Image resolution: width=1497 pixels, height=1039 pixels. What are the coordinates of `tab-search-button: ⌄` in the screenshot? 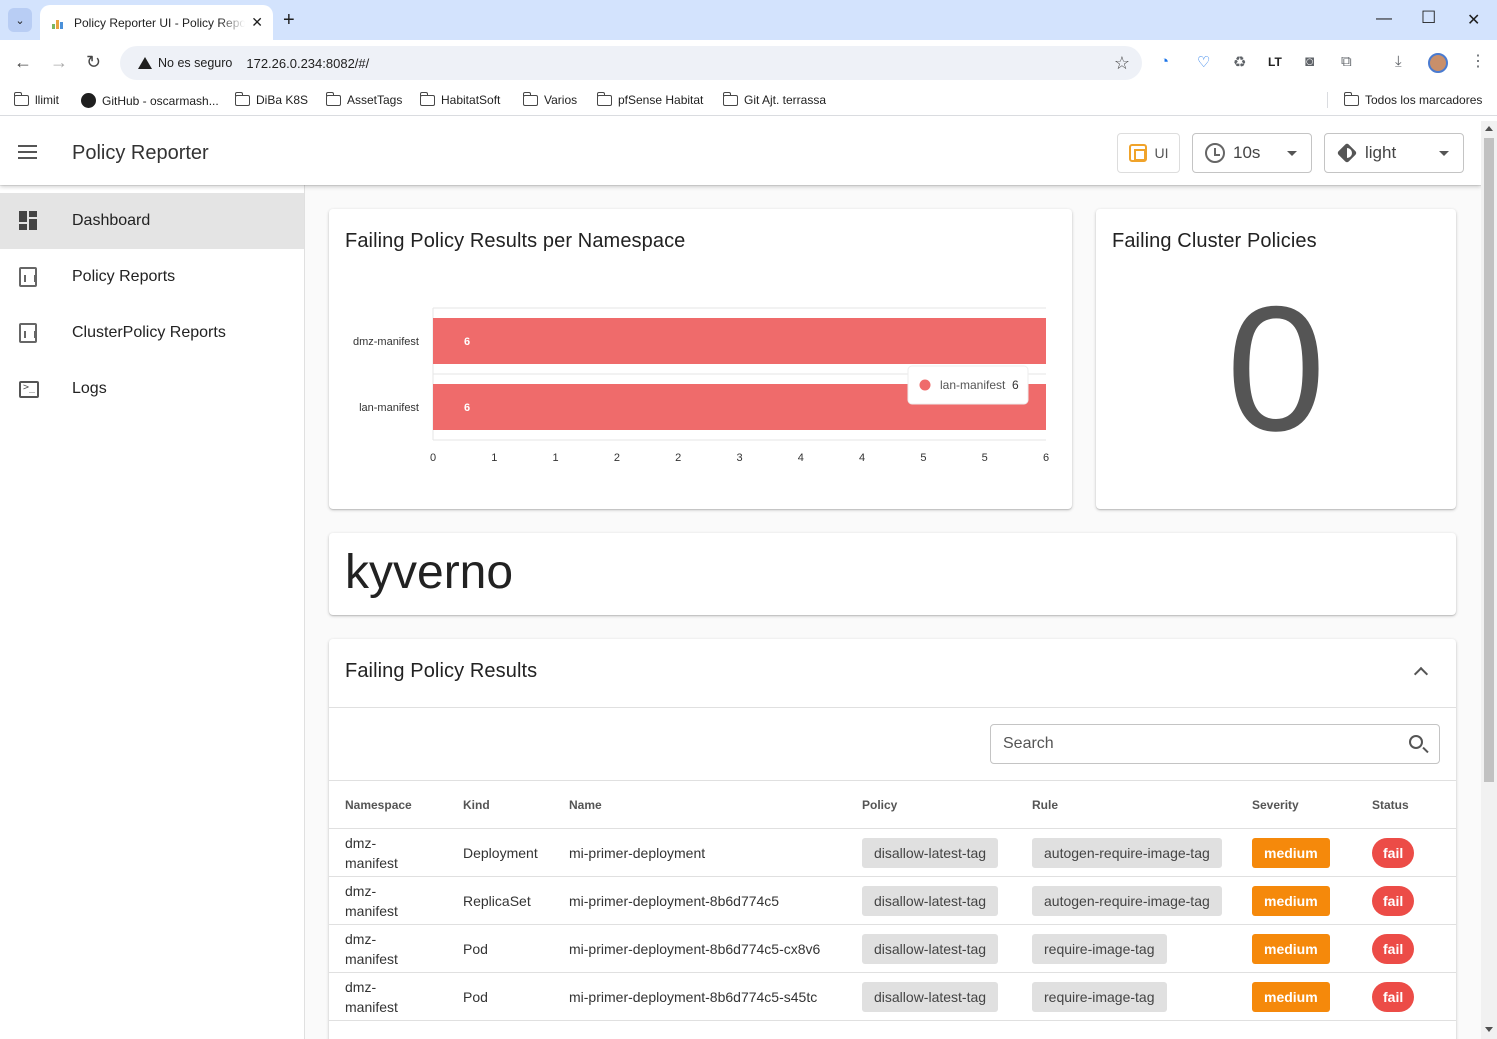 It's located at (20, 20).